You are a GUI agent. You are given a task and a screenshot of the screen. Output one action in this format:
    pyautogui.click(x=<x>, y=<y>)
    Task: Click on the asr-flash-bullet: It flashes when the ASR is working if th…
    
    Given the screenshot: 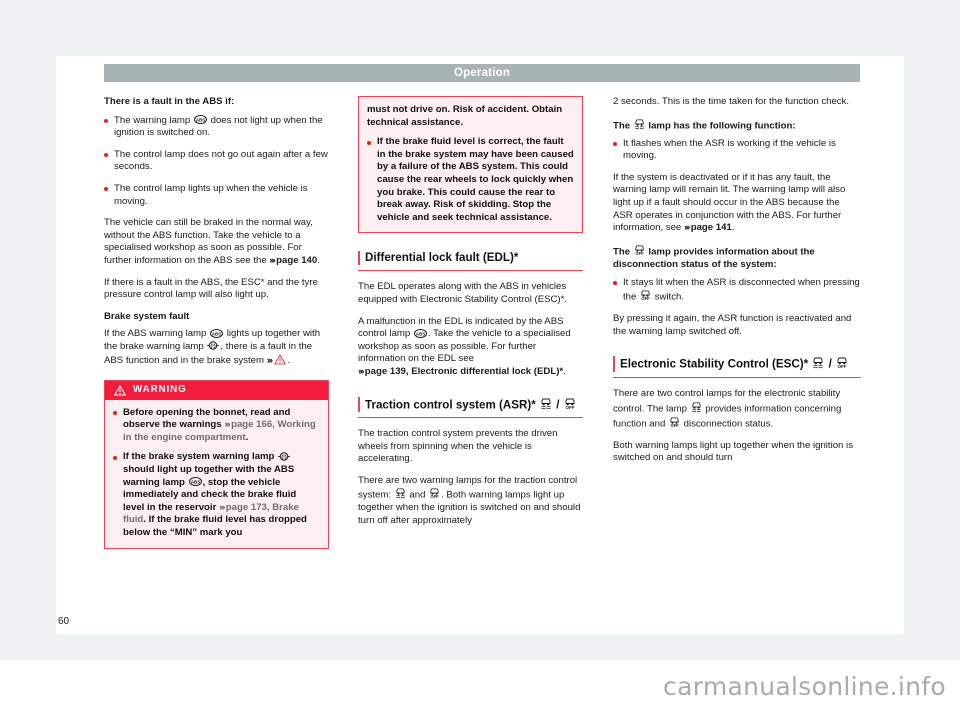 What is the action you would take?
    pyautogui.click(x=737, y=150)
    